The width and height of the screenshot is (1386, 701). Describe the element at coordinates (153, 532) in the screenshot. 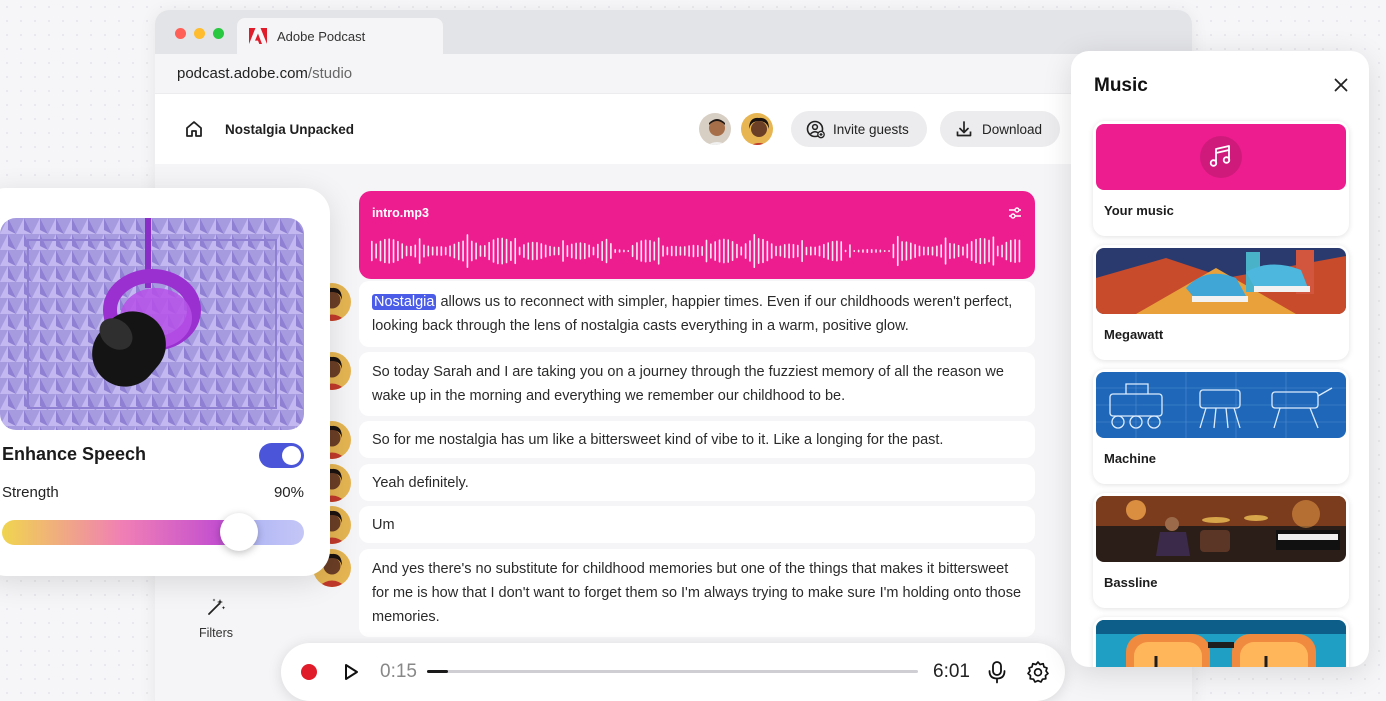

I see `strength-slider` at that location.